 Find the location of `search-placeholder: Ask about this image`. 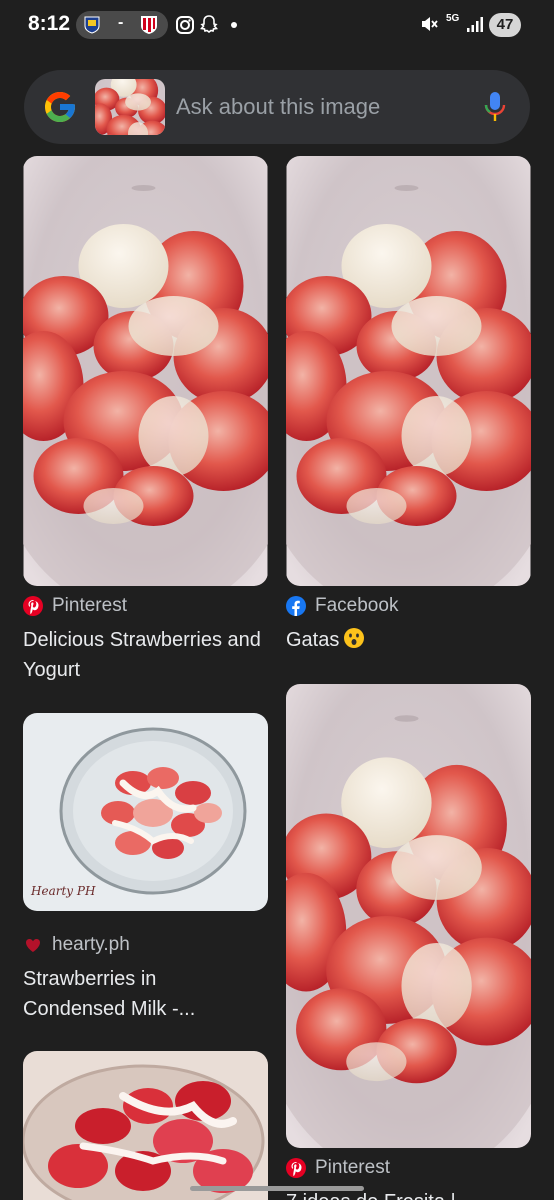

search-placeholder: Ask about this image is located at coordinates (278, 107).